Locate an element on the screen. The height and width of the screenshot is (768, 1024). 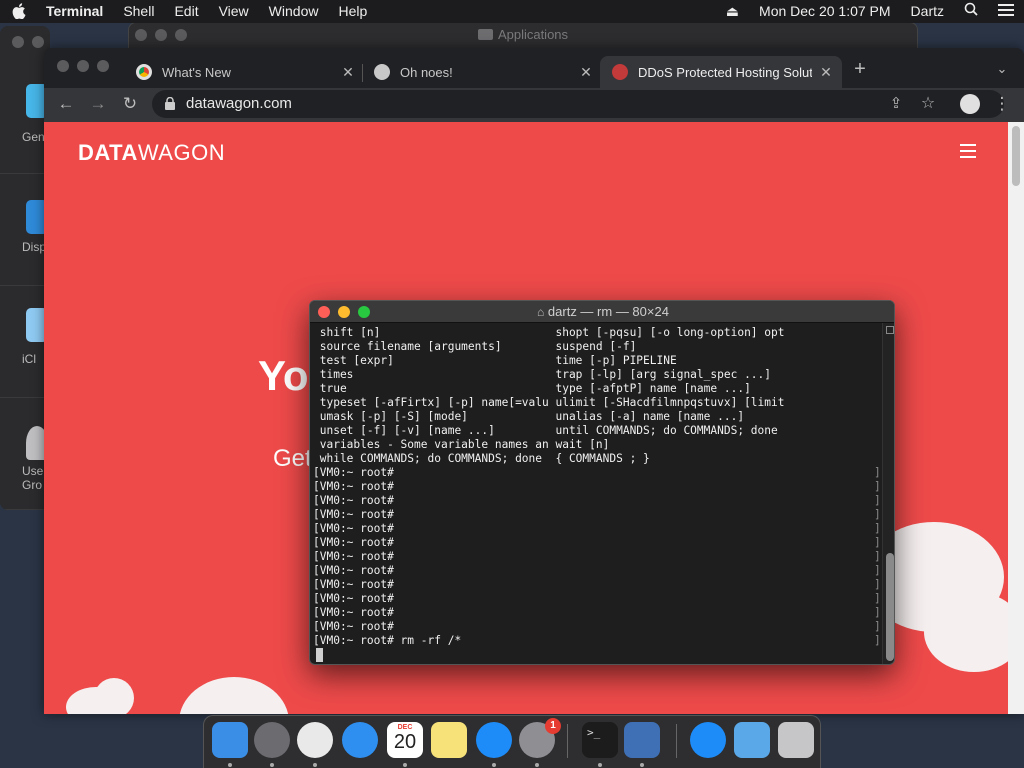
app-store-icon is located at coordinates (494, 740).